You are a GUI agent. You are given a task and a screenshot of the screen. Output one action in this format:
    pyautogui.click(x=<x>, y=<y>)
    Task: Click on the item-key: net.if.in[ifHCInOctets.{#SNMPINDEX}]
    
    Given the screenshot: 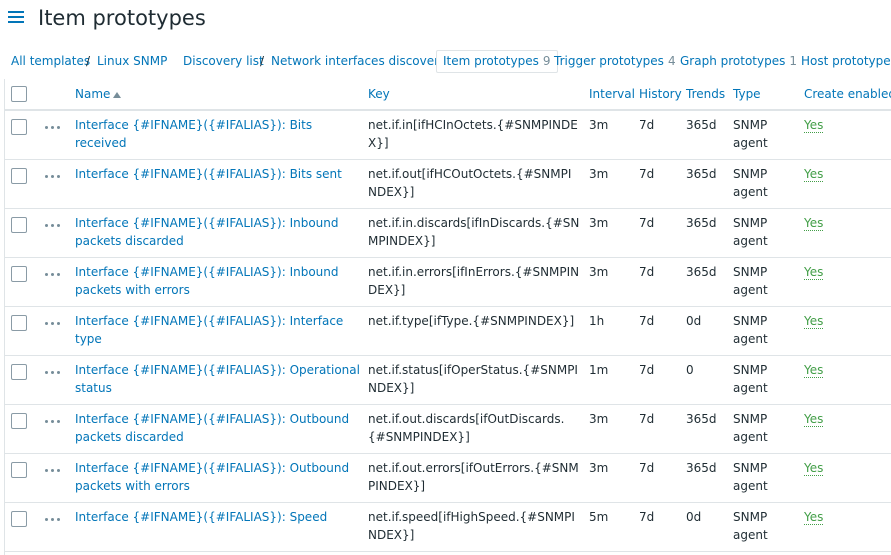 What is the action you would take?
    pyautogui.click(x=473, y=134)
    